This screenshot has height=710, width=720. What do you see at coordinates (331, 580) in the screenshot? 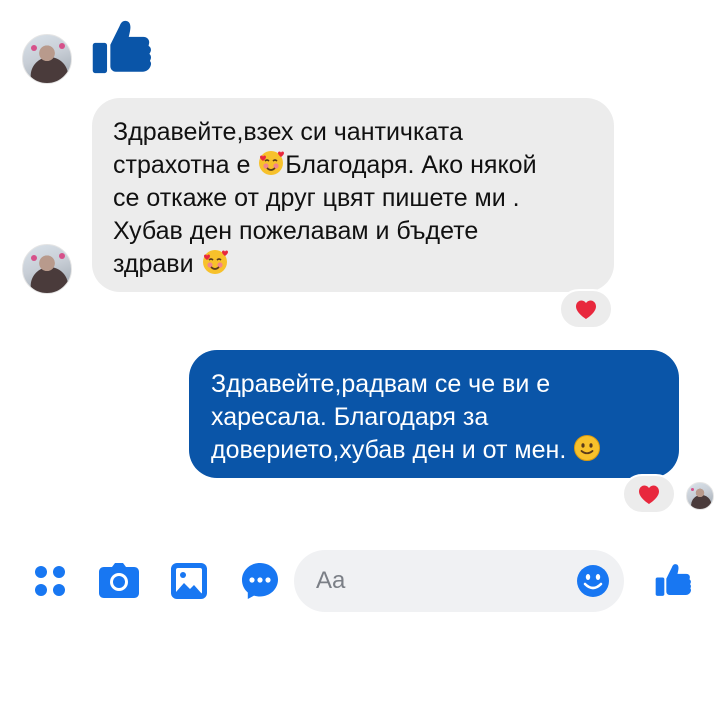
I see `message-input-placeholder: Aa` at bounding box center [331, 580].